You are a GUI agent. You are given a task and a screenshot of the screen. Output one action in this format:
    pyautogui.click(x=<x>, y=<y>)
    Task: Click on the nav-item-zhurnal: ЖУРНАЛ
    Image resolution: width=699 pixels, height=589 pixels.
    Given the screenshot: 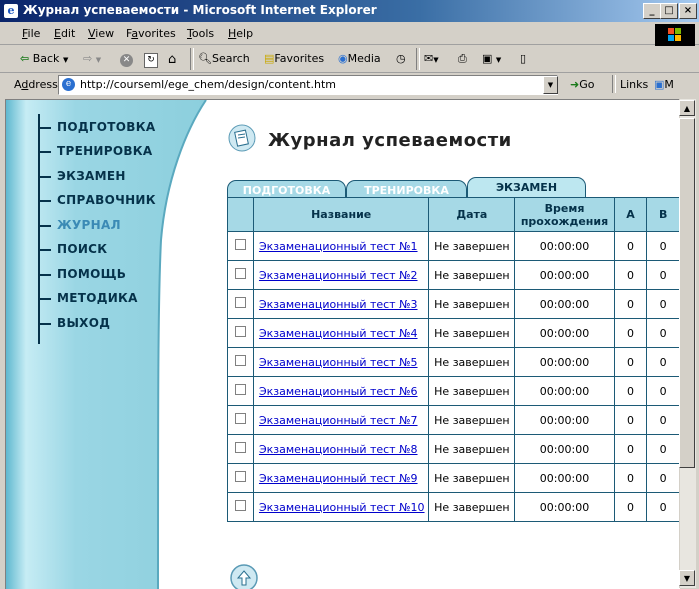 What is the action you would take?
    pyautogui.click(x=89, y=225)
    